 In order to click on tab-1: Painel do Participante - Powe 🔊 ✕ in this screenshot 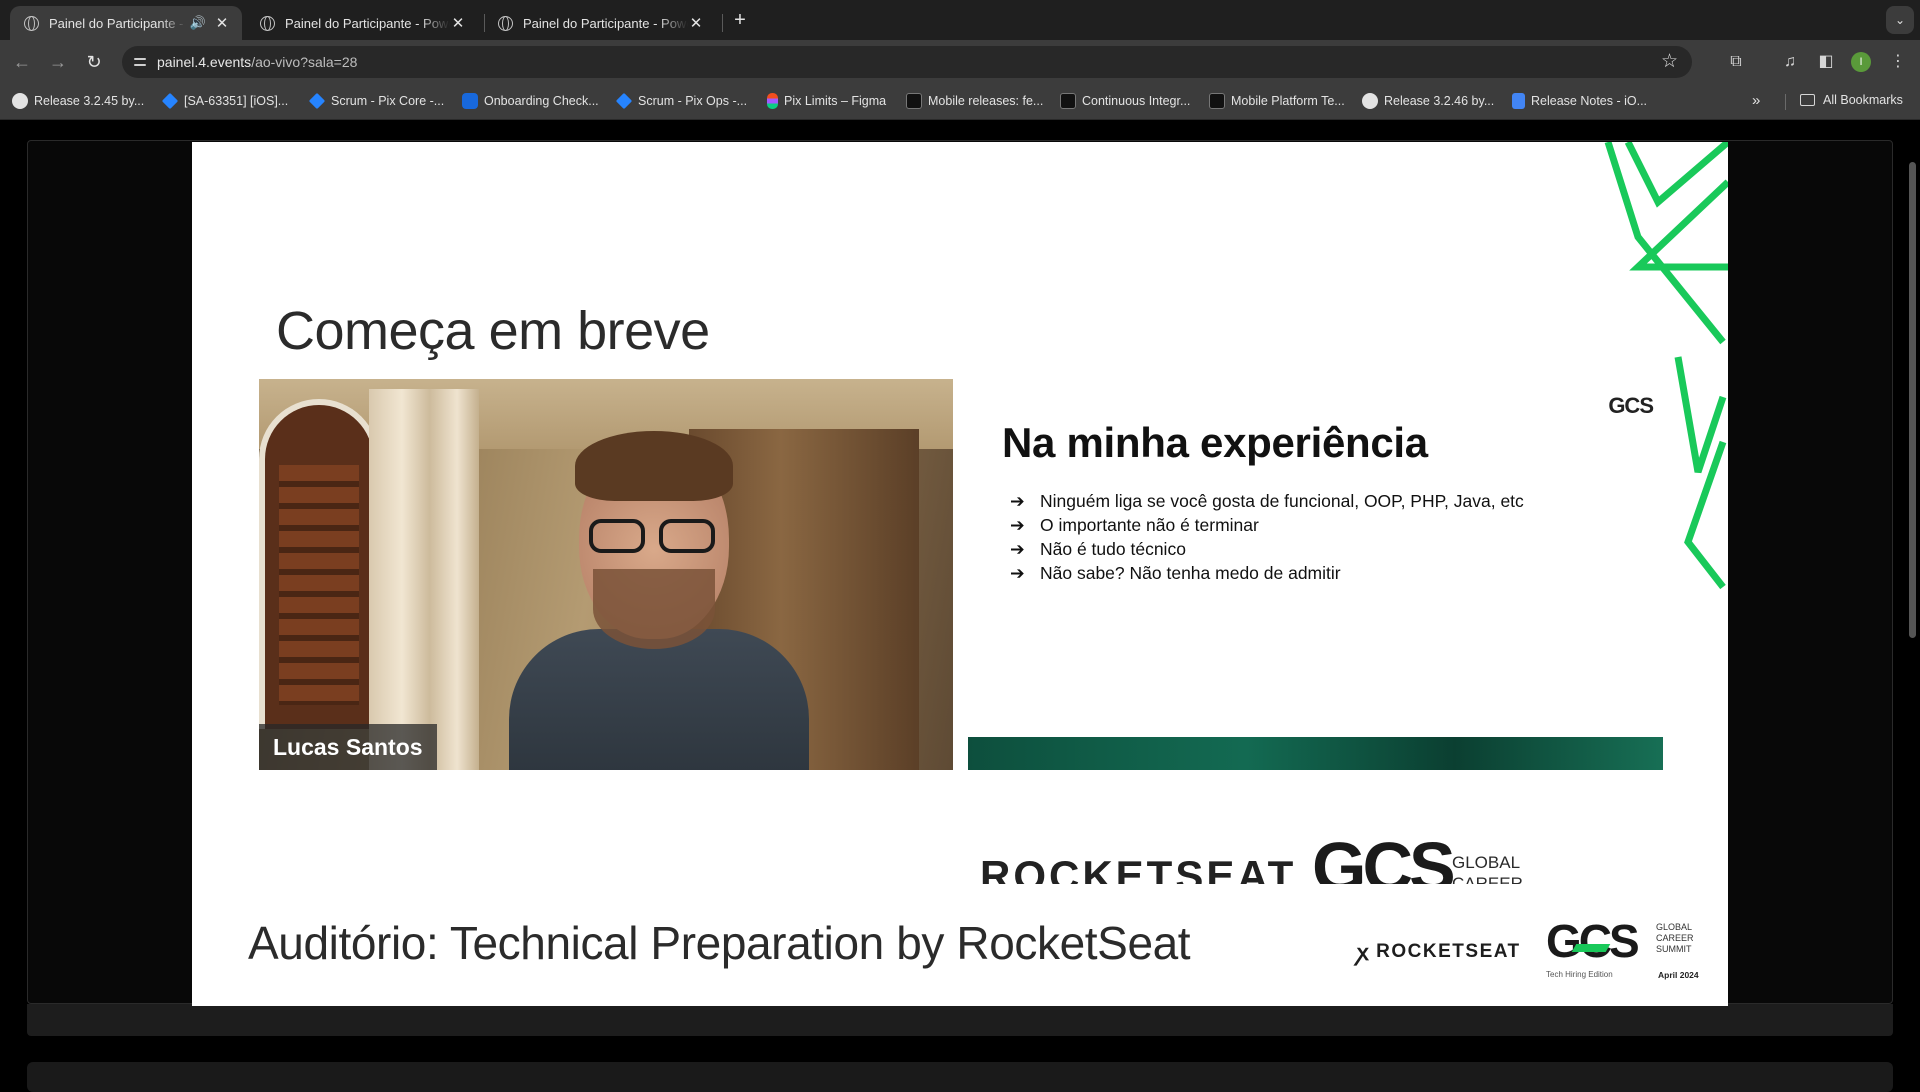, I will do `click(126, 23)`.